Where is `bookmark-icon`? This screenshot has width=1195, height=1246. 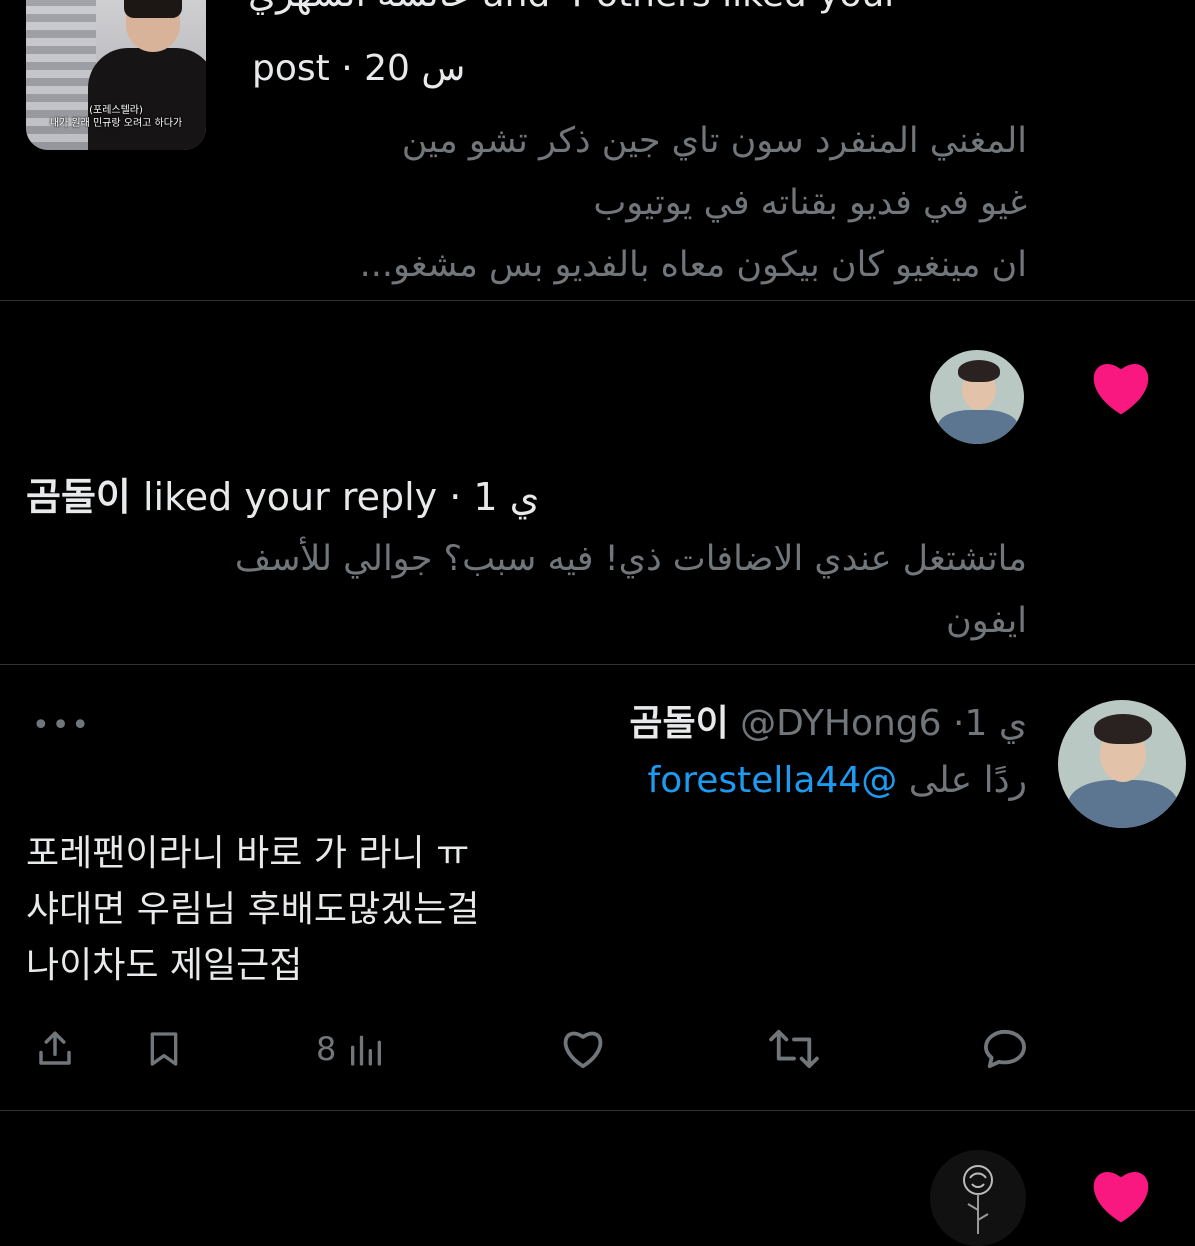 bookmark-icon is located at coordinates (164, 1049).